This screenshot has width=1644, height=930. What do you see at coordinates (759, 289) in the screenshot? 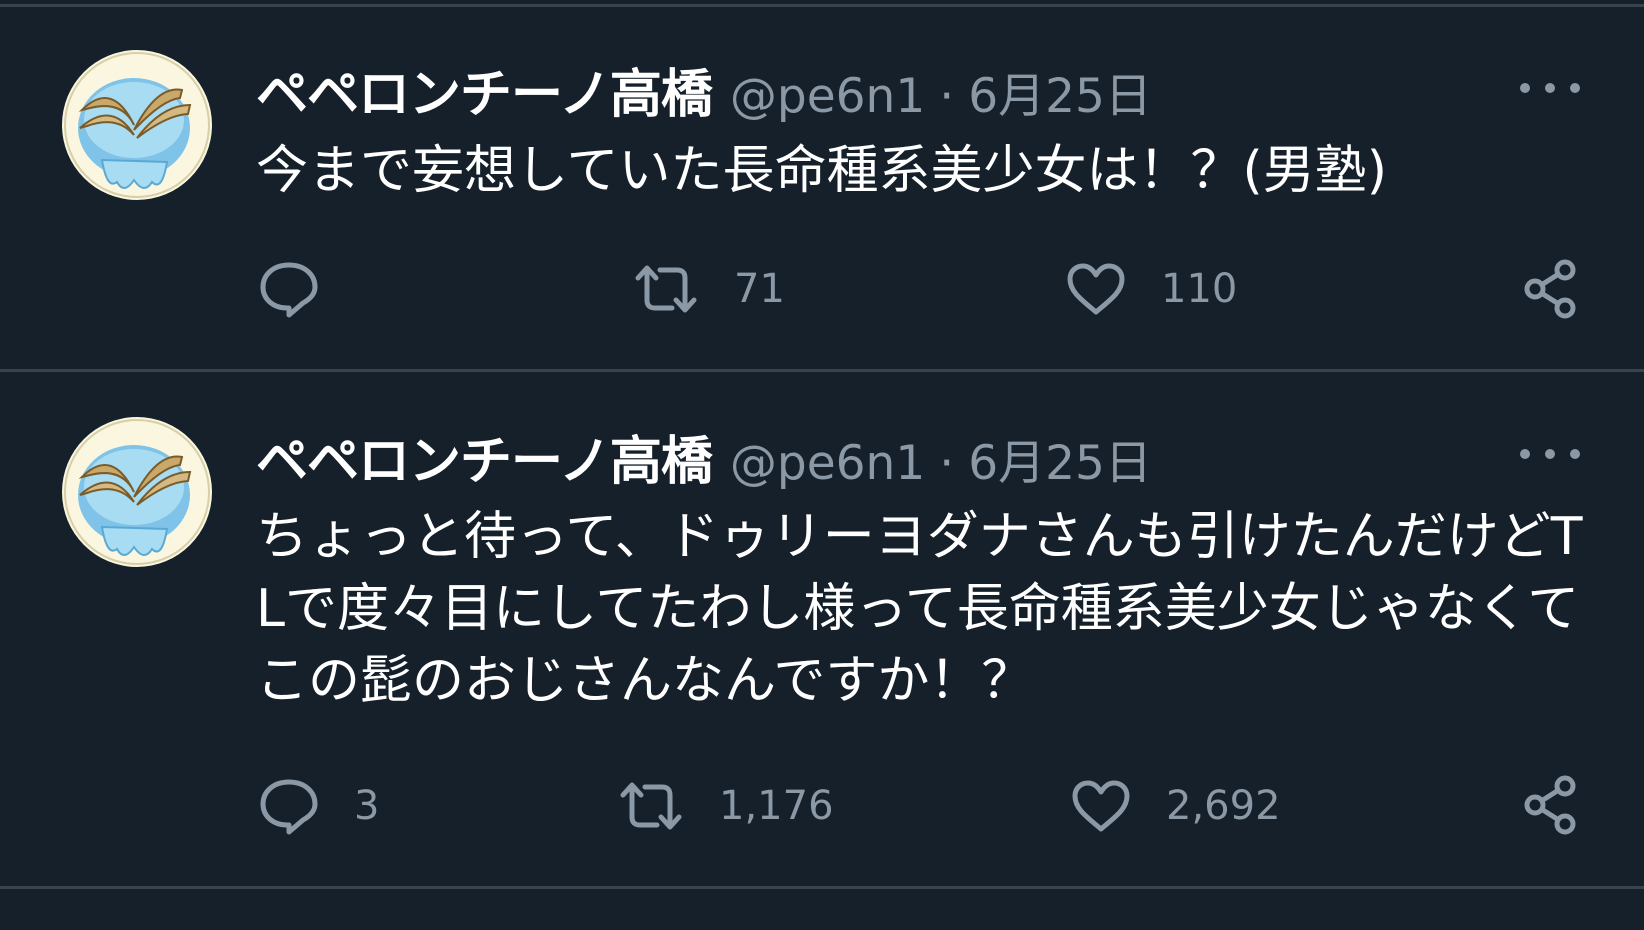
I see `retweet-count: 71` at bounding box center [759, 289].